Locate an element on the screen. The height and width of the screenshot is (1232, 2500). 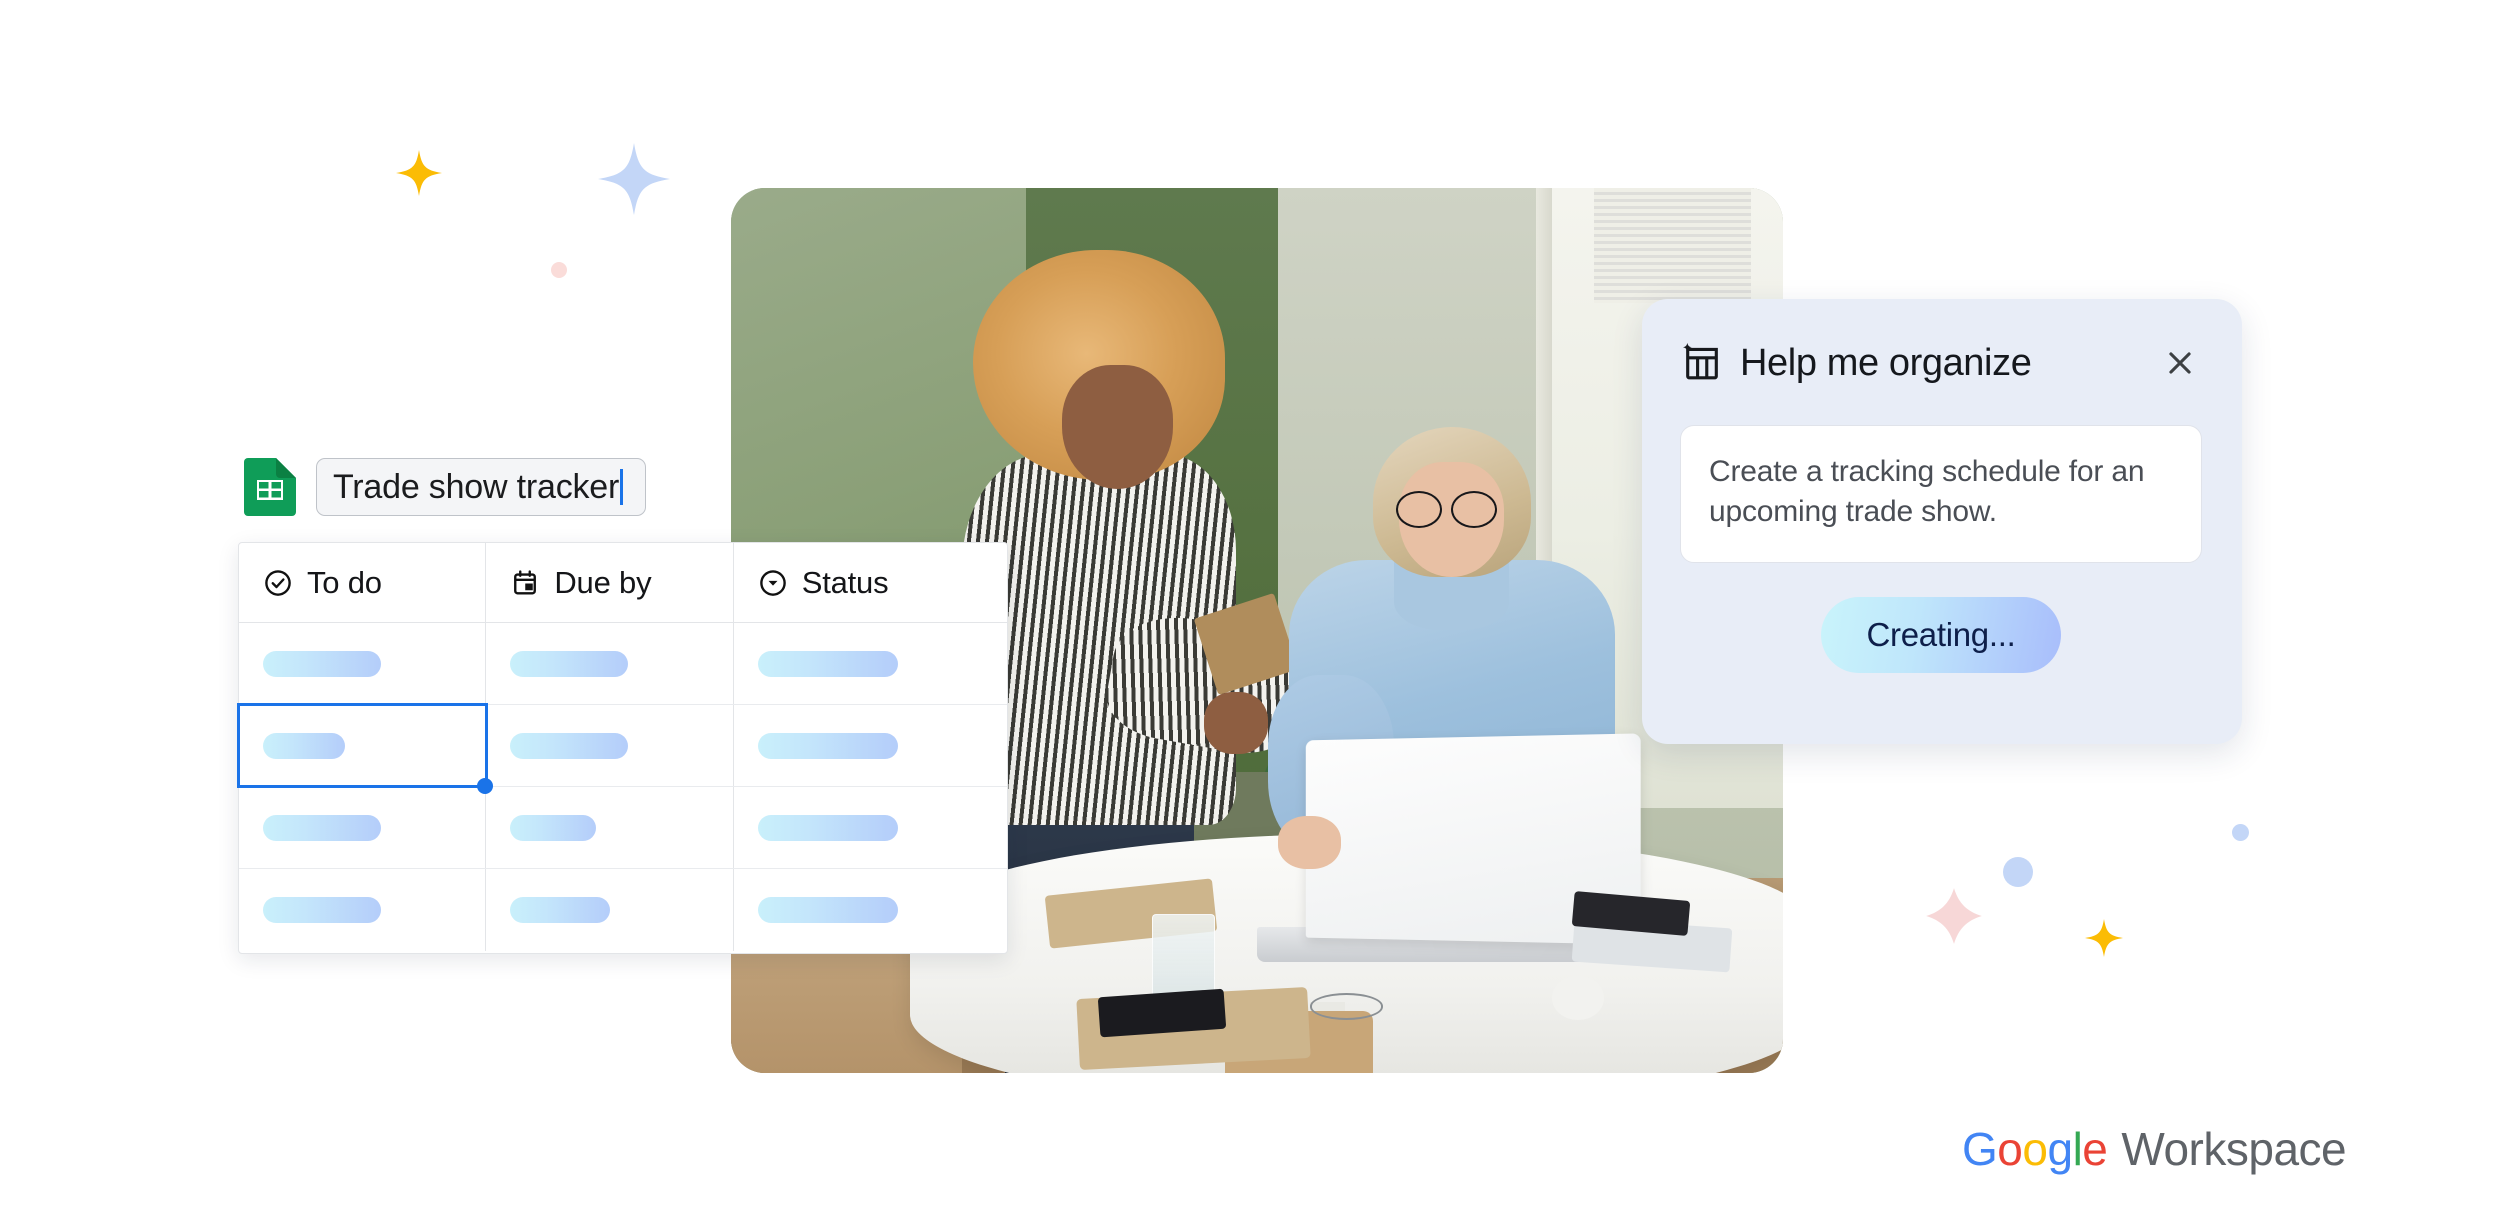
spreadsheet-title-input: Trade show tracker is located at coordinates (481, 487).